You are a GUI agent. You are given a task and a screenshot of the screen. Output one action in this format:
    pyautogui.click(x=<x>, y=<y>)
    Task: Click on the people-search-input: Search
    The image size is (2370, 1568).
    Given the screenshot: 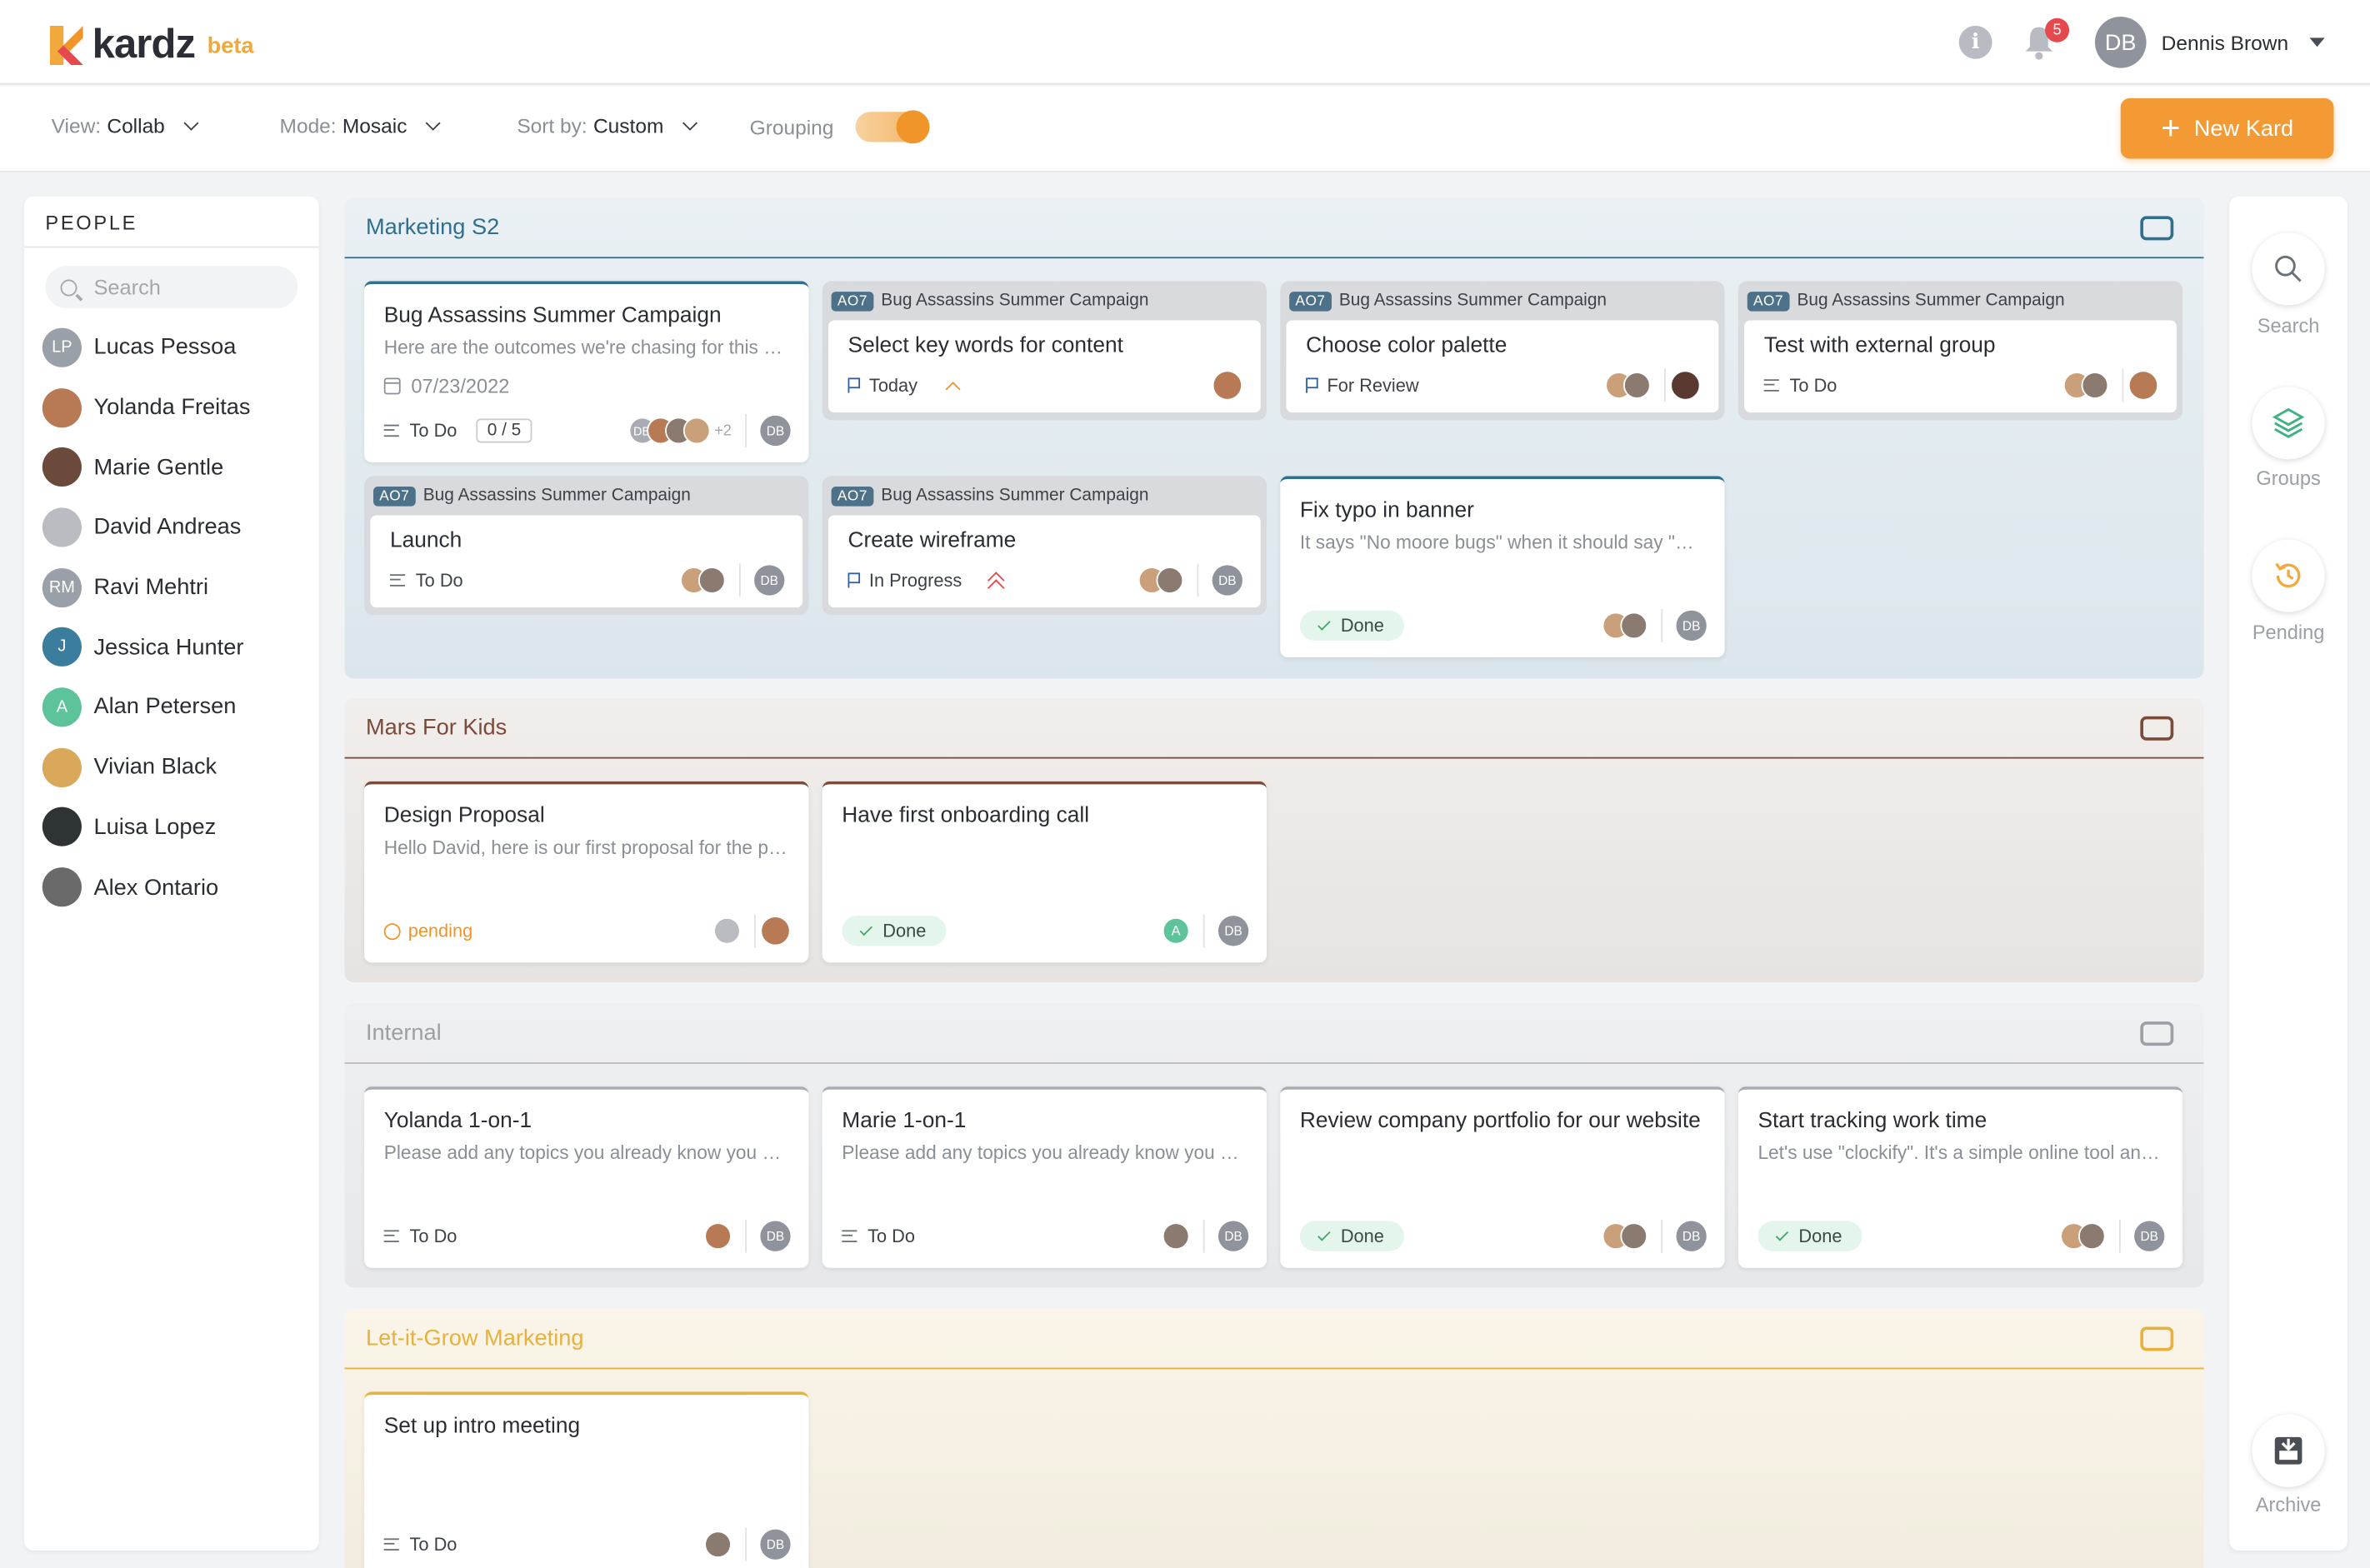 What is the action you would take?
    pyautogui.click(x=171, y=287)
    